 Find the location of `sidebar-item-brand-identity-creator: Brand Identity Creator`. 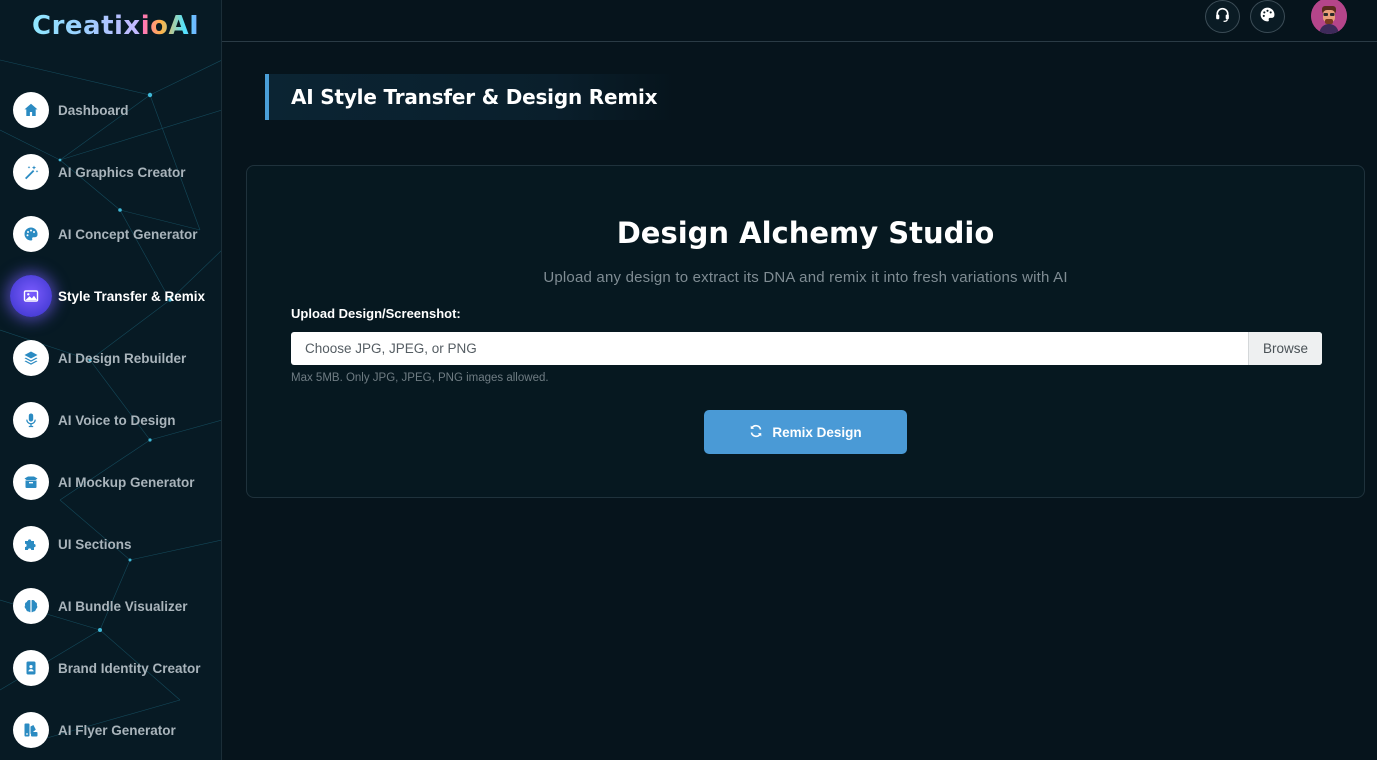

sidebar-item-brand-identity-creator: Brand Identity Creator is located at coordinates (110, 668).